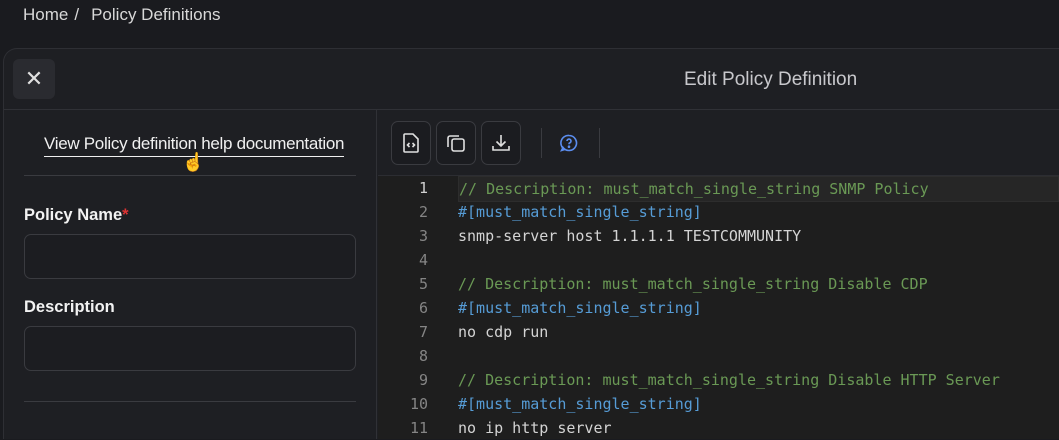  Describe the element at coordinates (718, 404) in the screenshot. I see `code-line: 10 #[must_match_single_string]` at that location.